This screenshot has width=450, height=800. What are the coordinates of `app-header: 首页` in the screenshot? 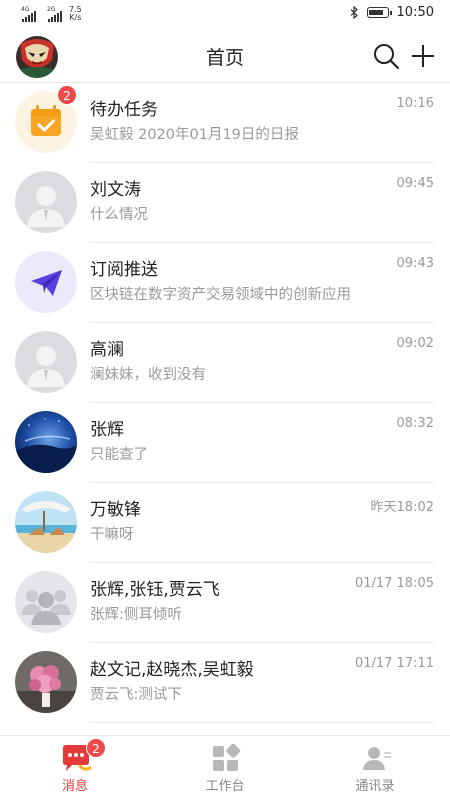 It's located at (225, 56).